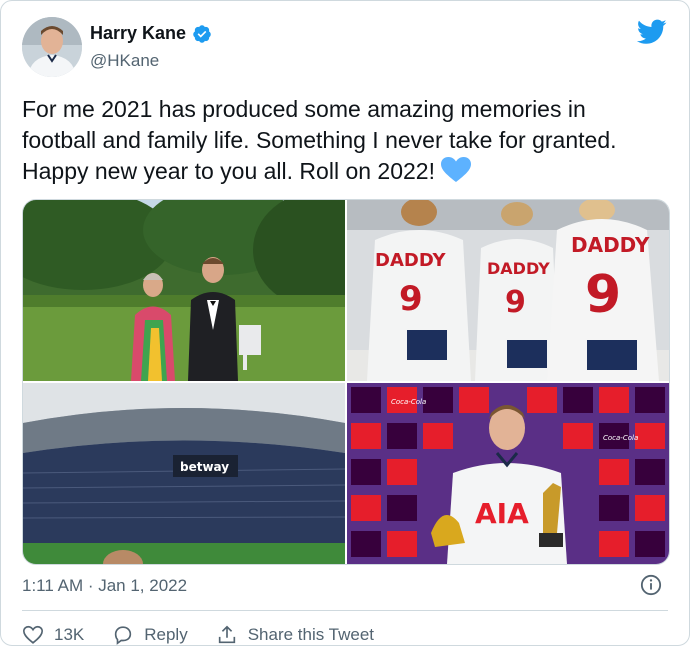  Describe the element at coordinates (184, 290) in the screenshot. I see `couple-garden-photo` at that location.